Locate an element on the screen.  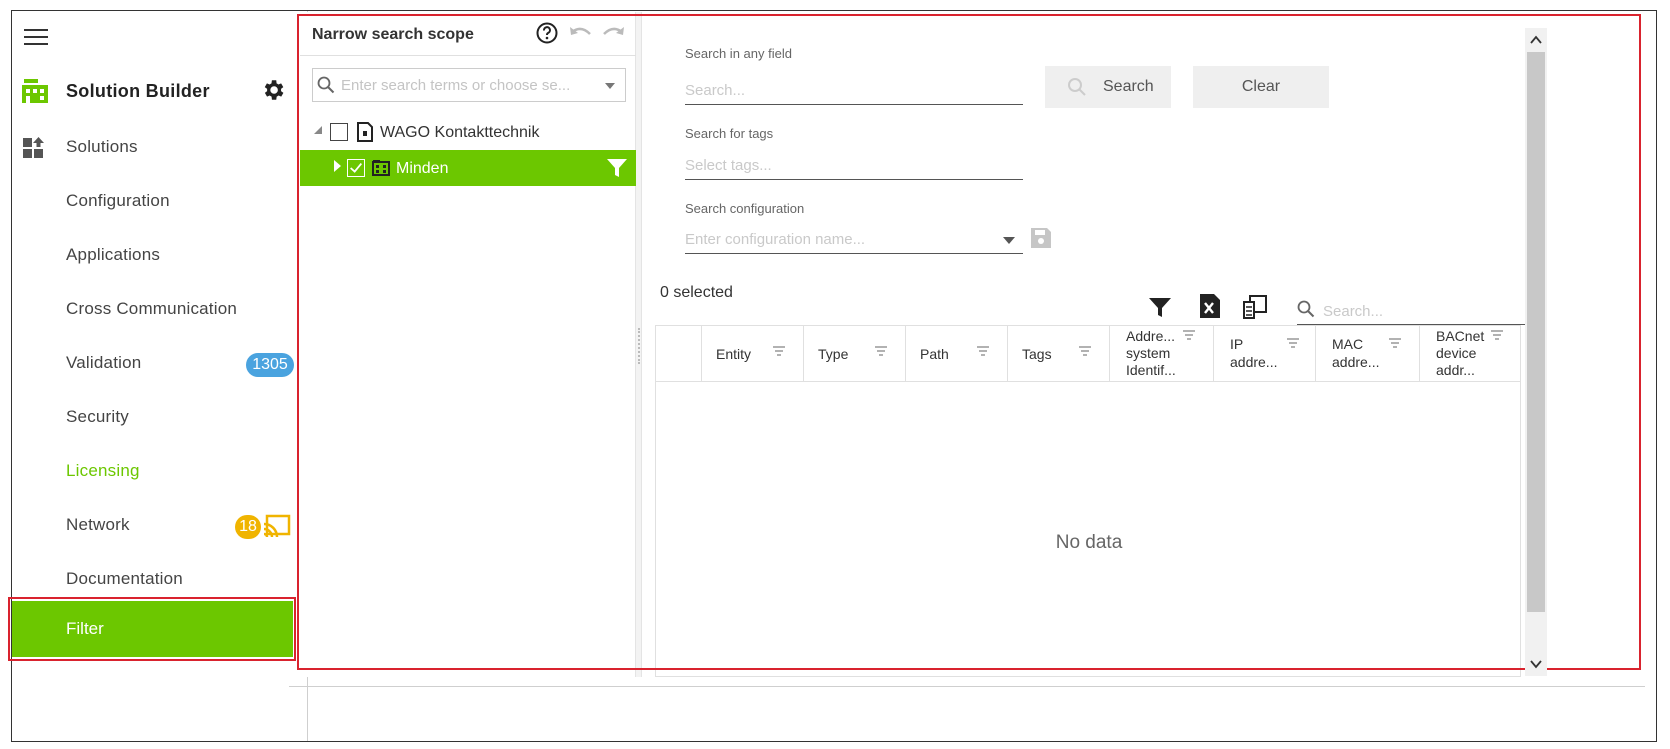
config-label: Search configuration is located at coordinates (745, 208).